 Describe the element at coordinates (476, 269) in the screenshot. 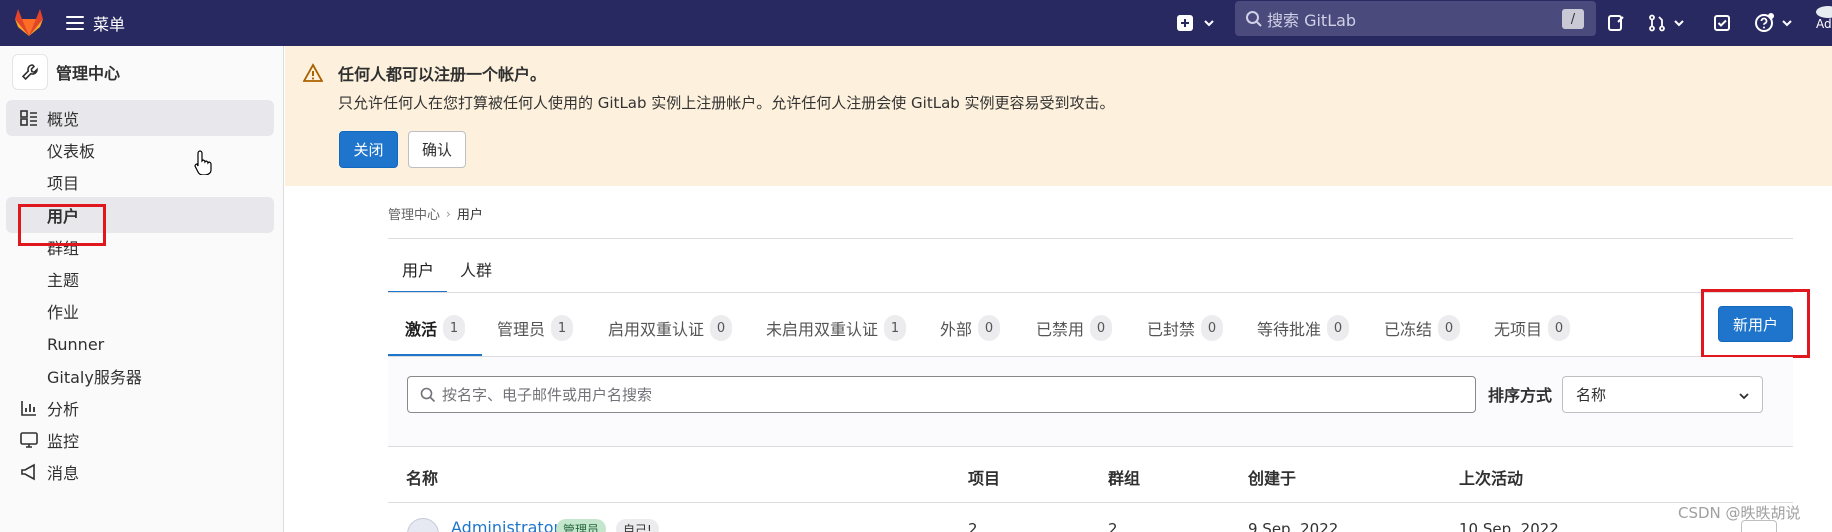

I see `tab-cohorts: 人群` at that location.